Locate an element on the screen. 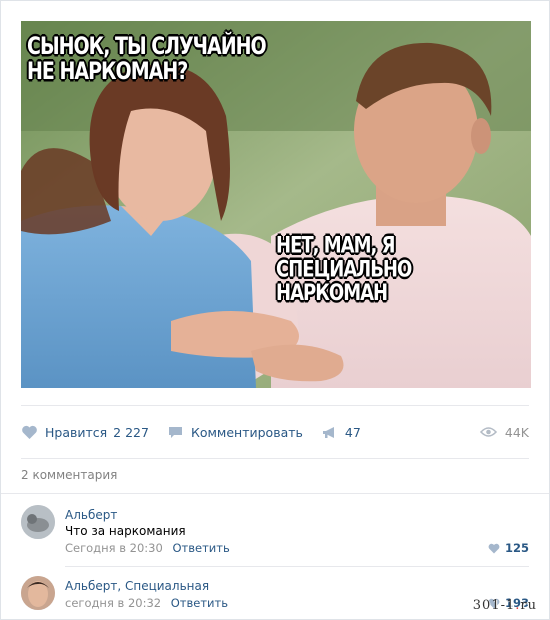 The image size is (550, 620). comment-meta: Сегодня в 20:30 Ответить is located at coordinates (147, 548).